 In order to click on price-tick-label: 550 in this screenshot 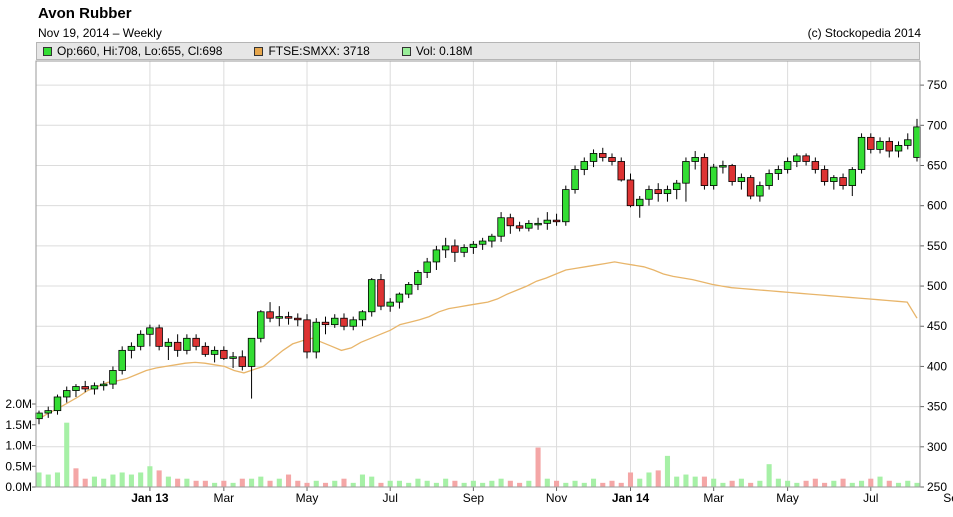, I will do `click(937, 246)`.